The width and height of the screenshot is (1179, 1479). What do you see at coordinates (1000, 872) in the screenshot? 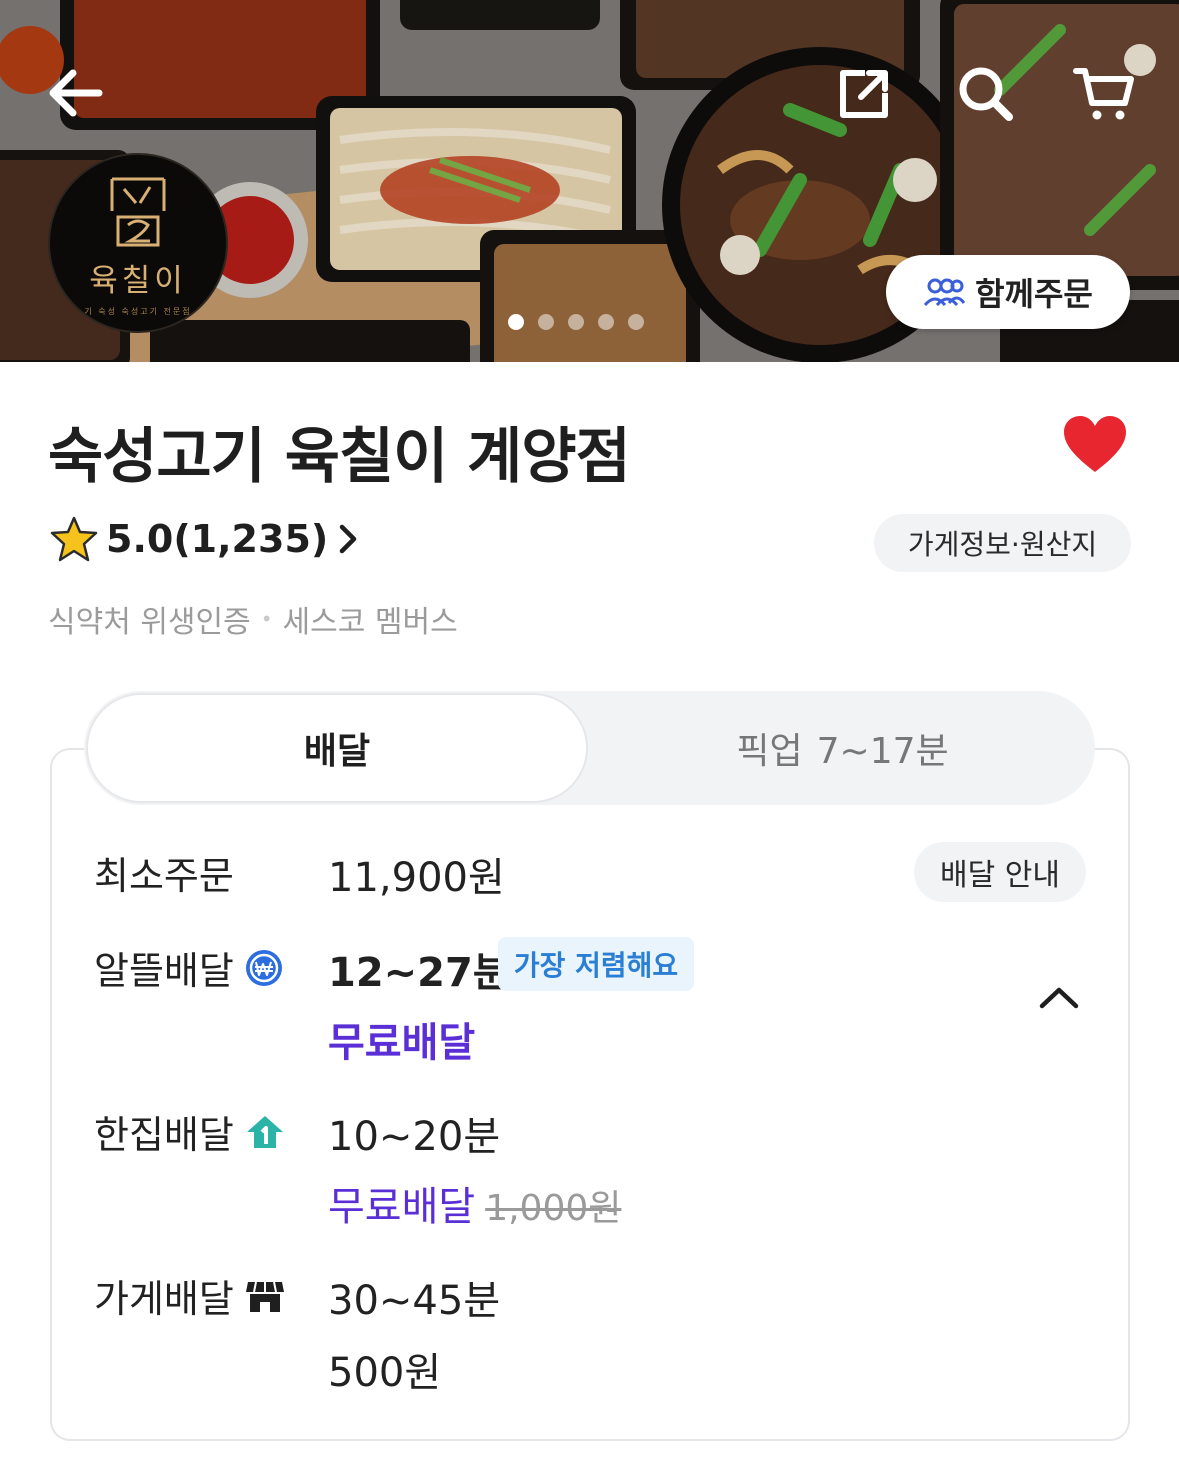
I see `delivery-guide-button: 배달 안내` at bounding box center [1000, 872].